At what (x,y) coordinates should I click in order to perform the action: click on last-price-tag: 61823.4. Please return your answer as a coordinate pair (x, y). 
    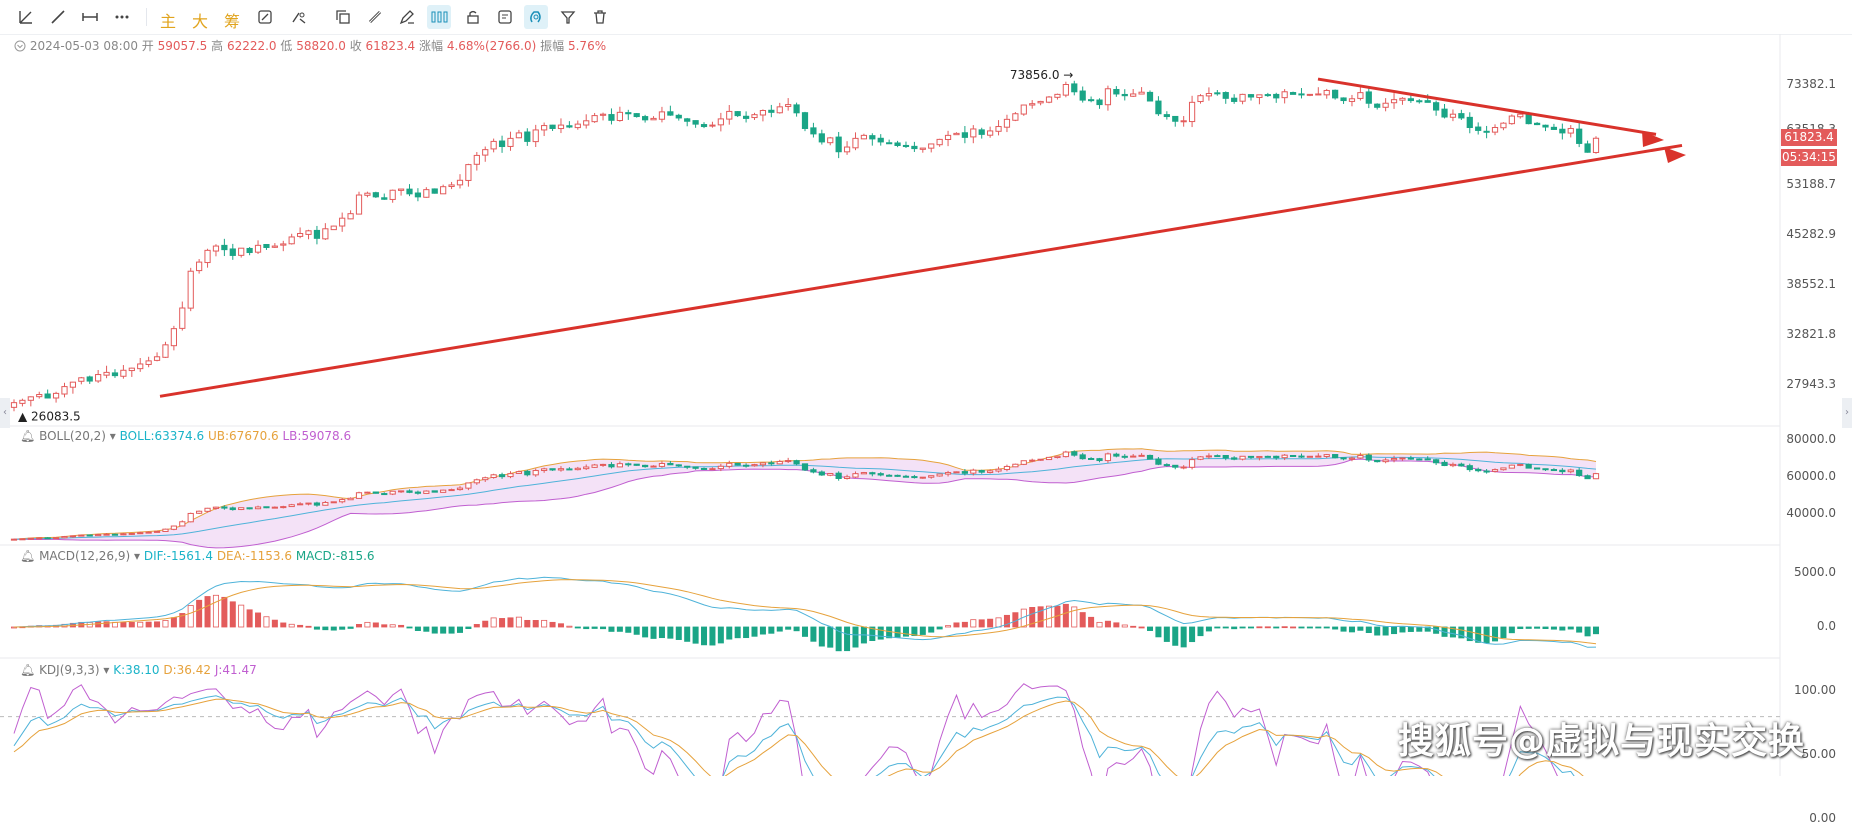
    Looking at the image, I should click on (1809, 137).